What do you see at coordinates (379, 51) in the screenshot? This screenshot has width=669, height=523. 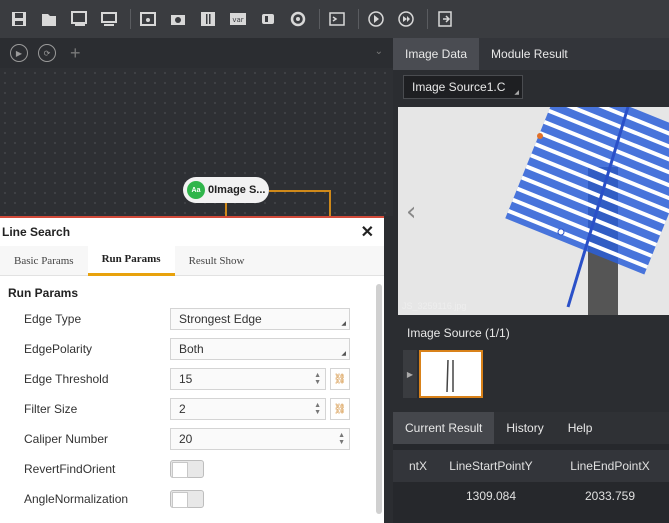 I see `chevron-down-icon: ⌄` at bounding box center [379, 51].